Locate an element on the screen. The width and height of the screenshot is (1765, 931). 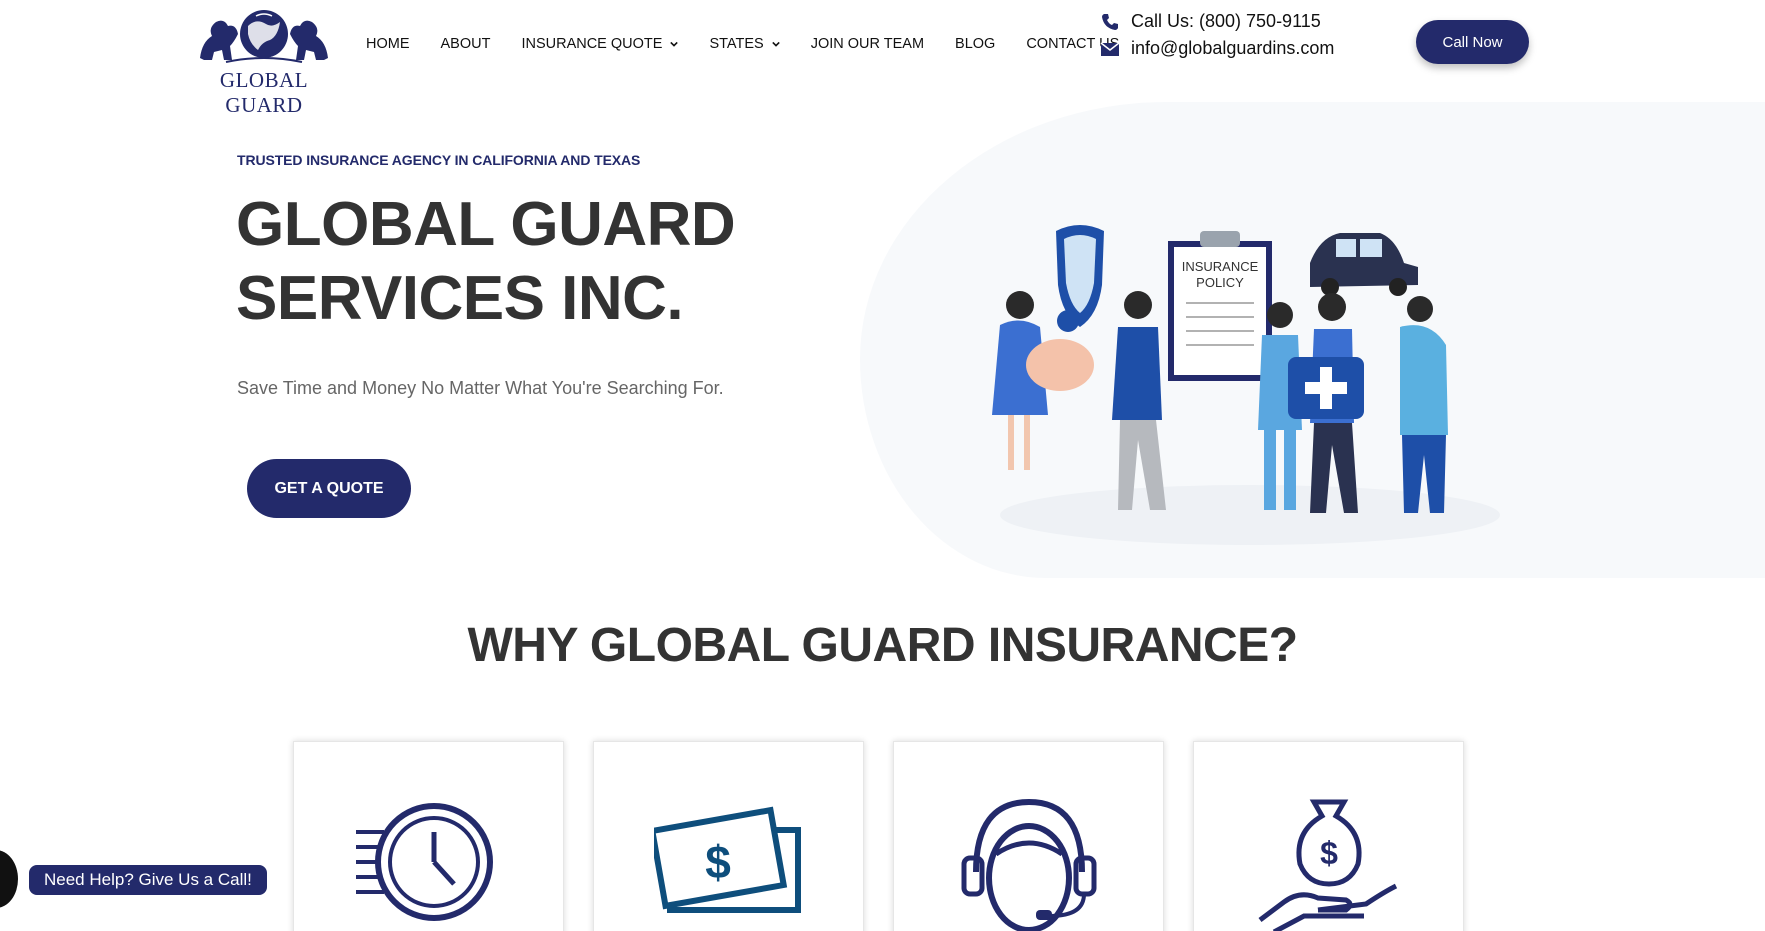
help-call-bubble: Need Help? Give Us a Call! is located at coordinates (148, 880).